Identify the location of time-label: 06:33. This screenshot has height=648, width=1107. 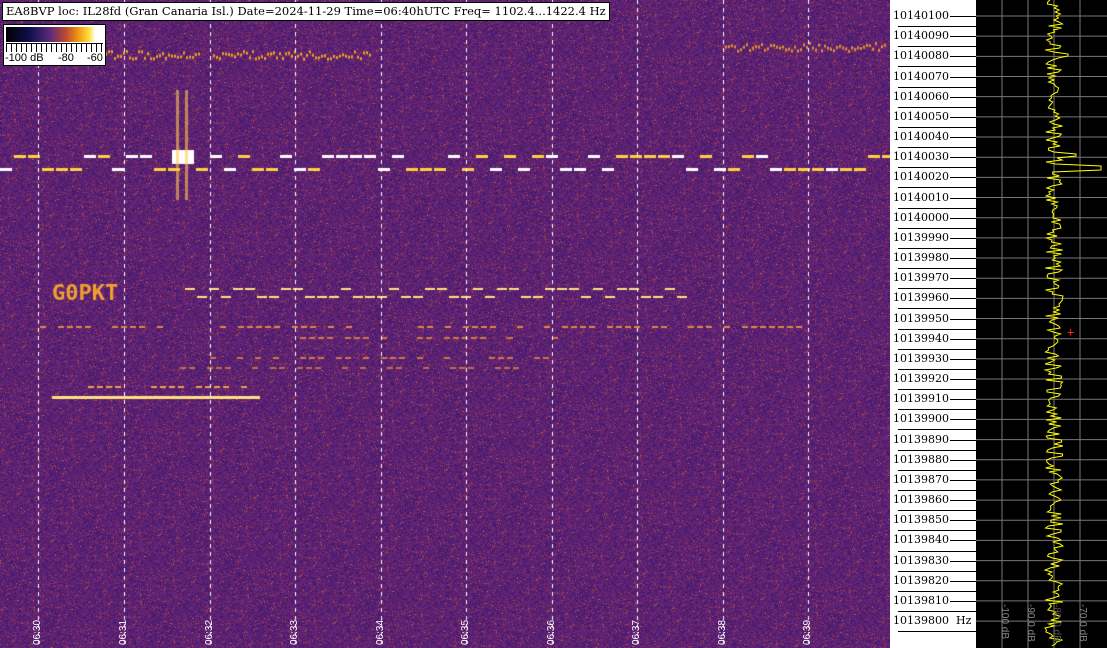
(294, 632).